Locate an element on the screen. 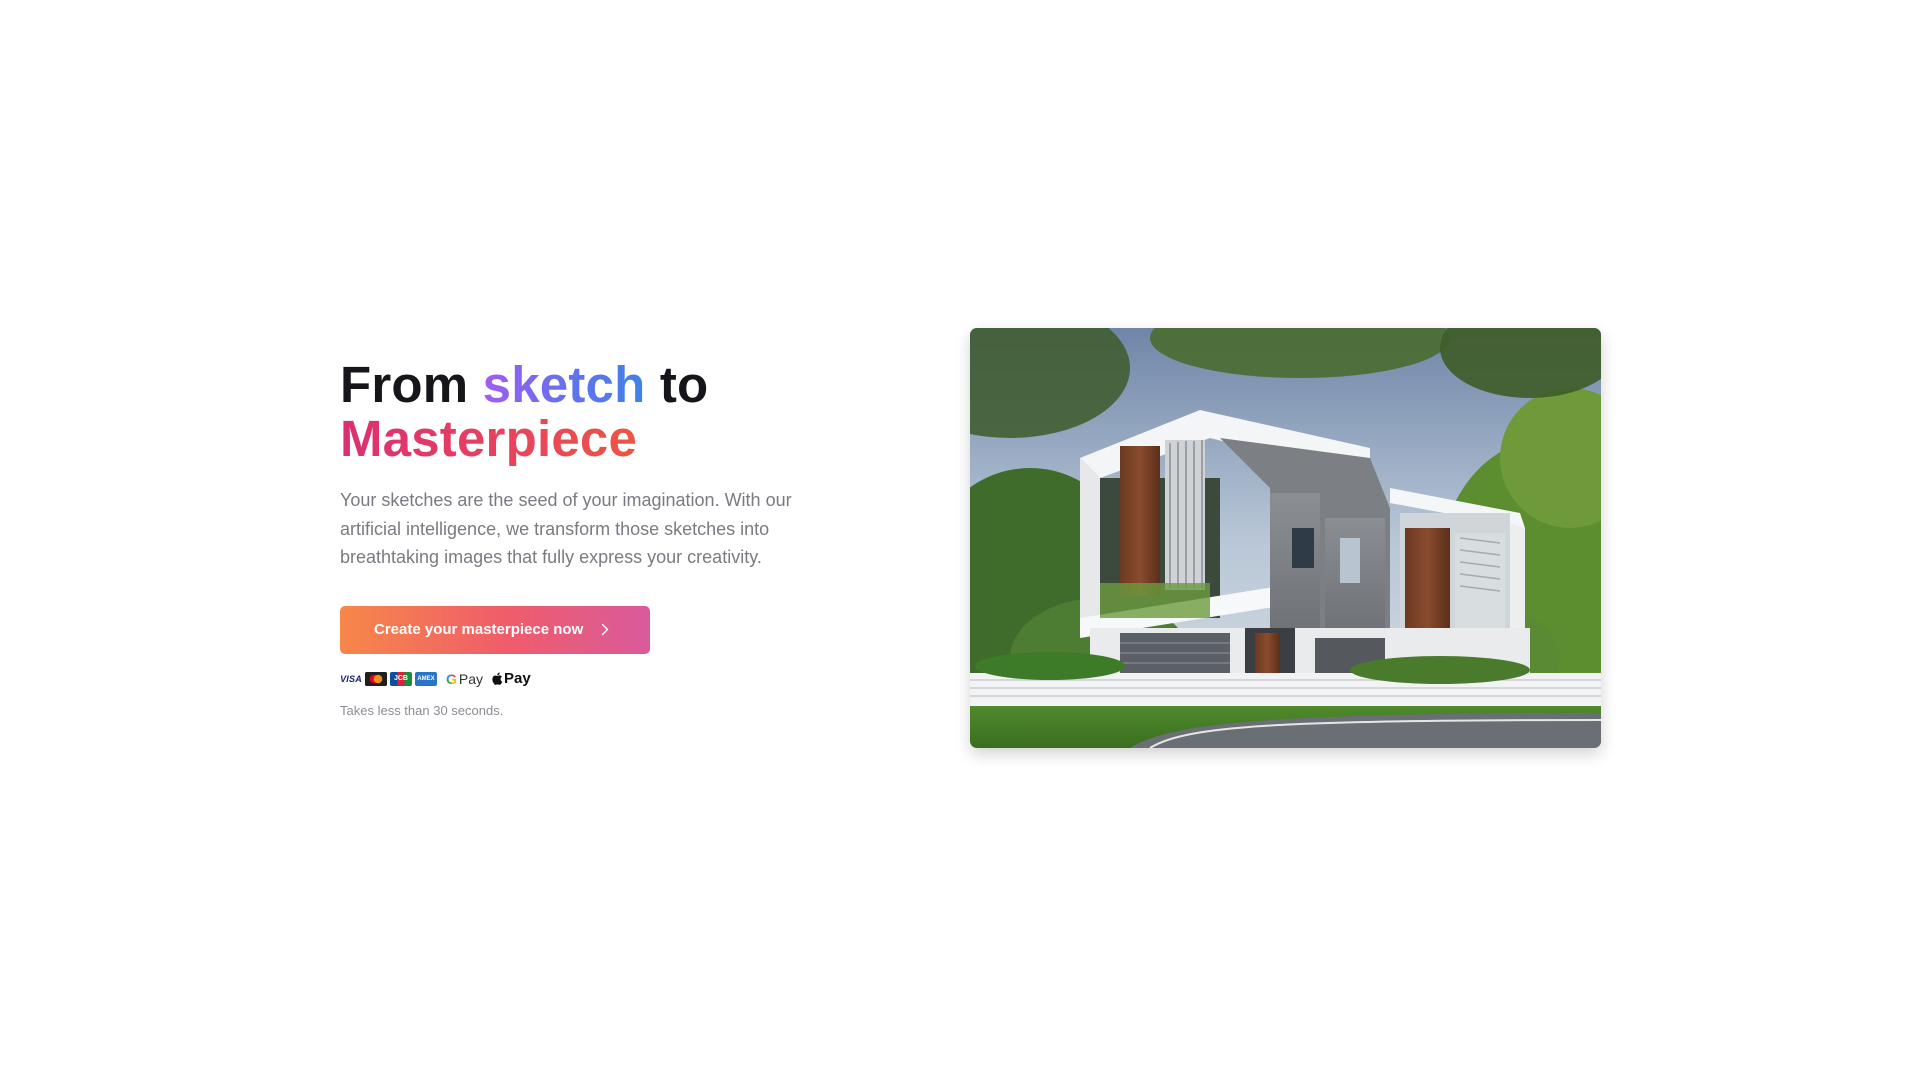  visa-icon: VISA is located at coordinates (351, 678).